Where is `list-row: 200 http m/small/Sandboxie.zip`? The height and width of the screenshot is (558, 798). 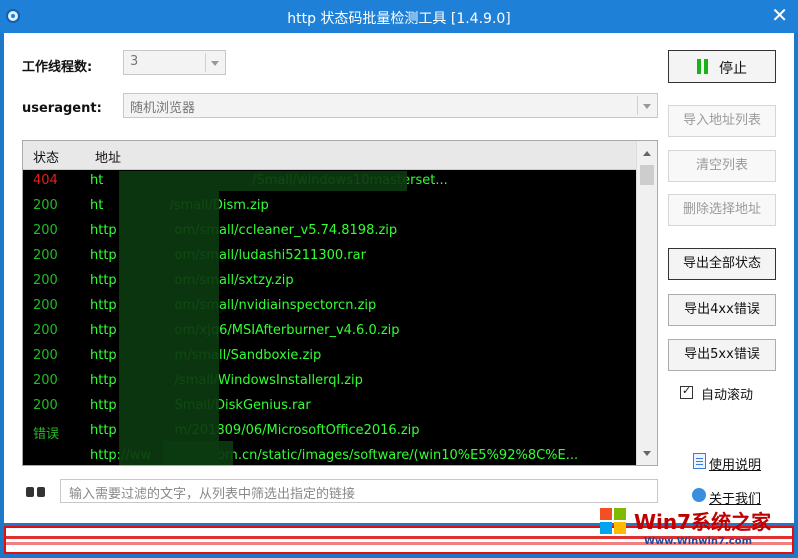 list-row: 200 http m/small/Sandboxie.zip is located at coordinates (330, 356).